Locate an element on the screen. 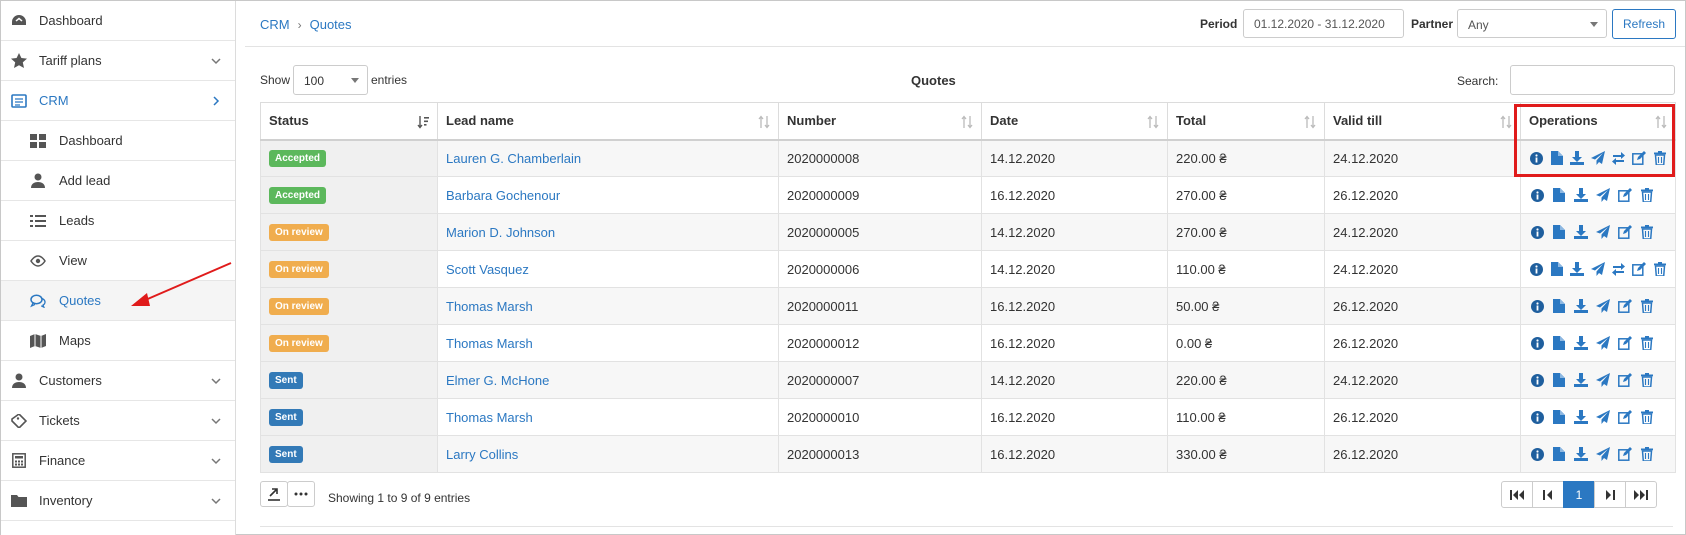 The image size is (1686, 535). page-button-current: 1 is located at coordinates (1579, 494).